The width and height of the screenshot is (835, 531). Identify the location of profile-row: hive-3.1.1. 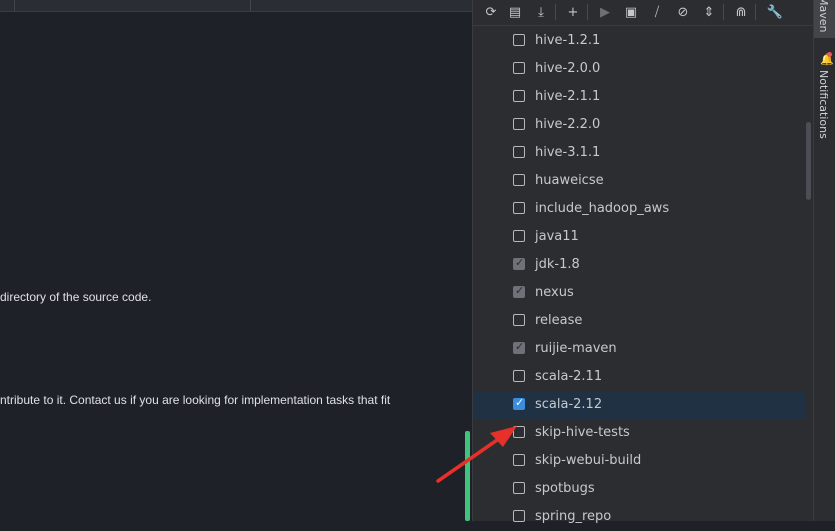
(639, 153).